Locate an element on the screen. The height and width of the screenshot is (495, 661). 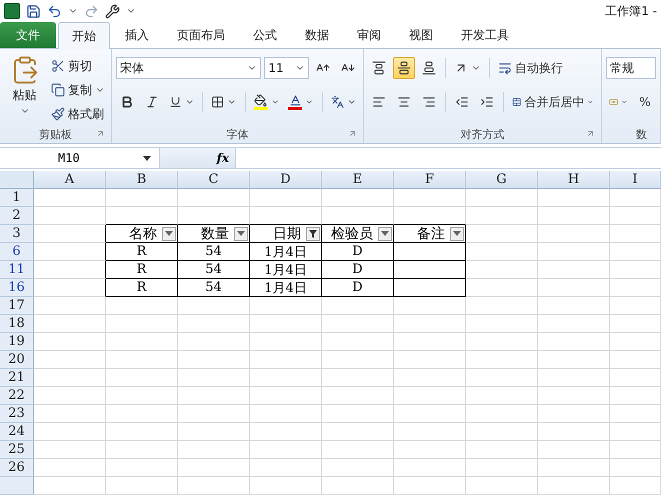
cut-button: 剪切 is located at coordinates (78, 66).